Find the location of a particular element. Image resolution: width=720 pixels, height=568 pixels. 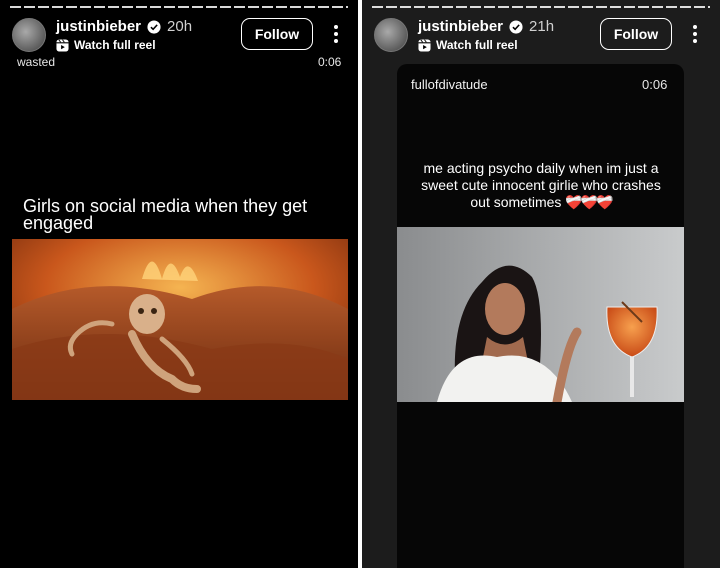

post-time: 21h is located at coordinates (542, 26).